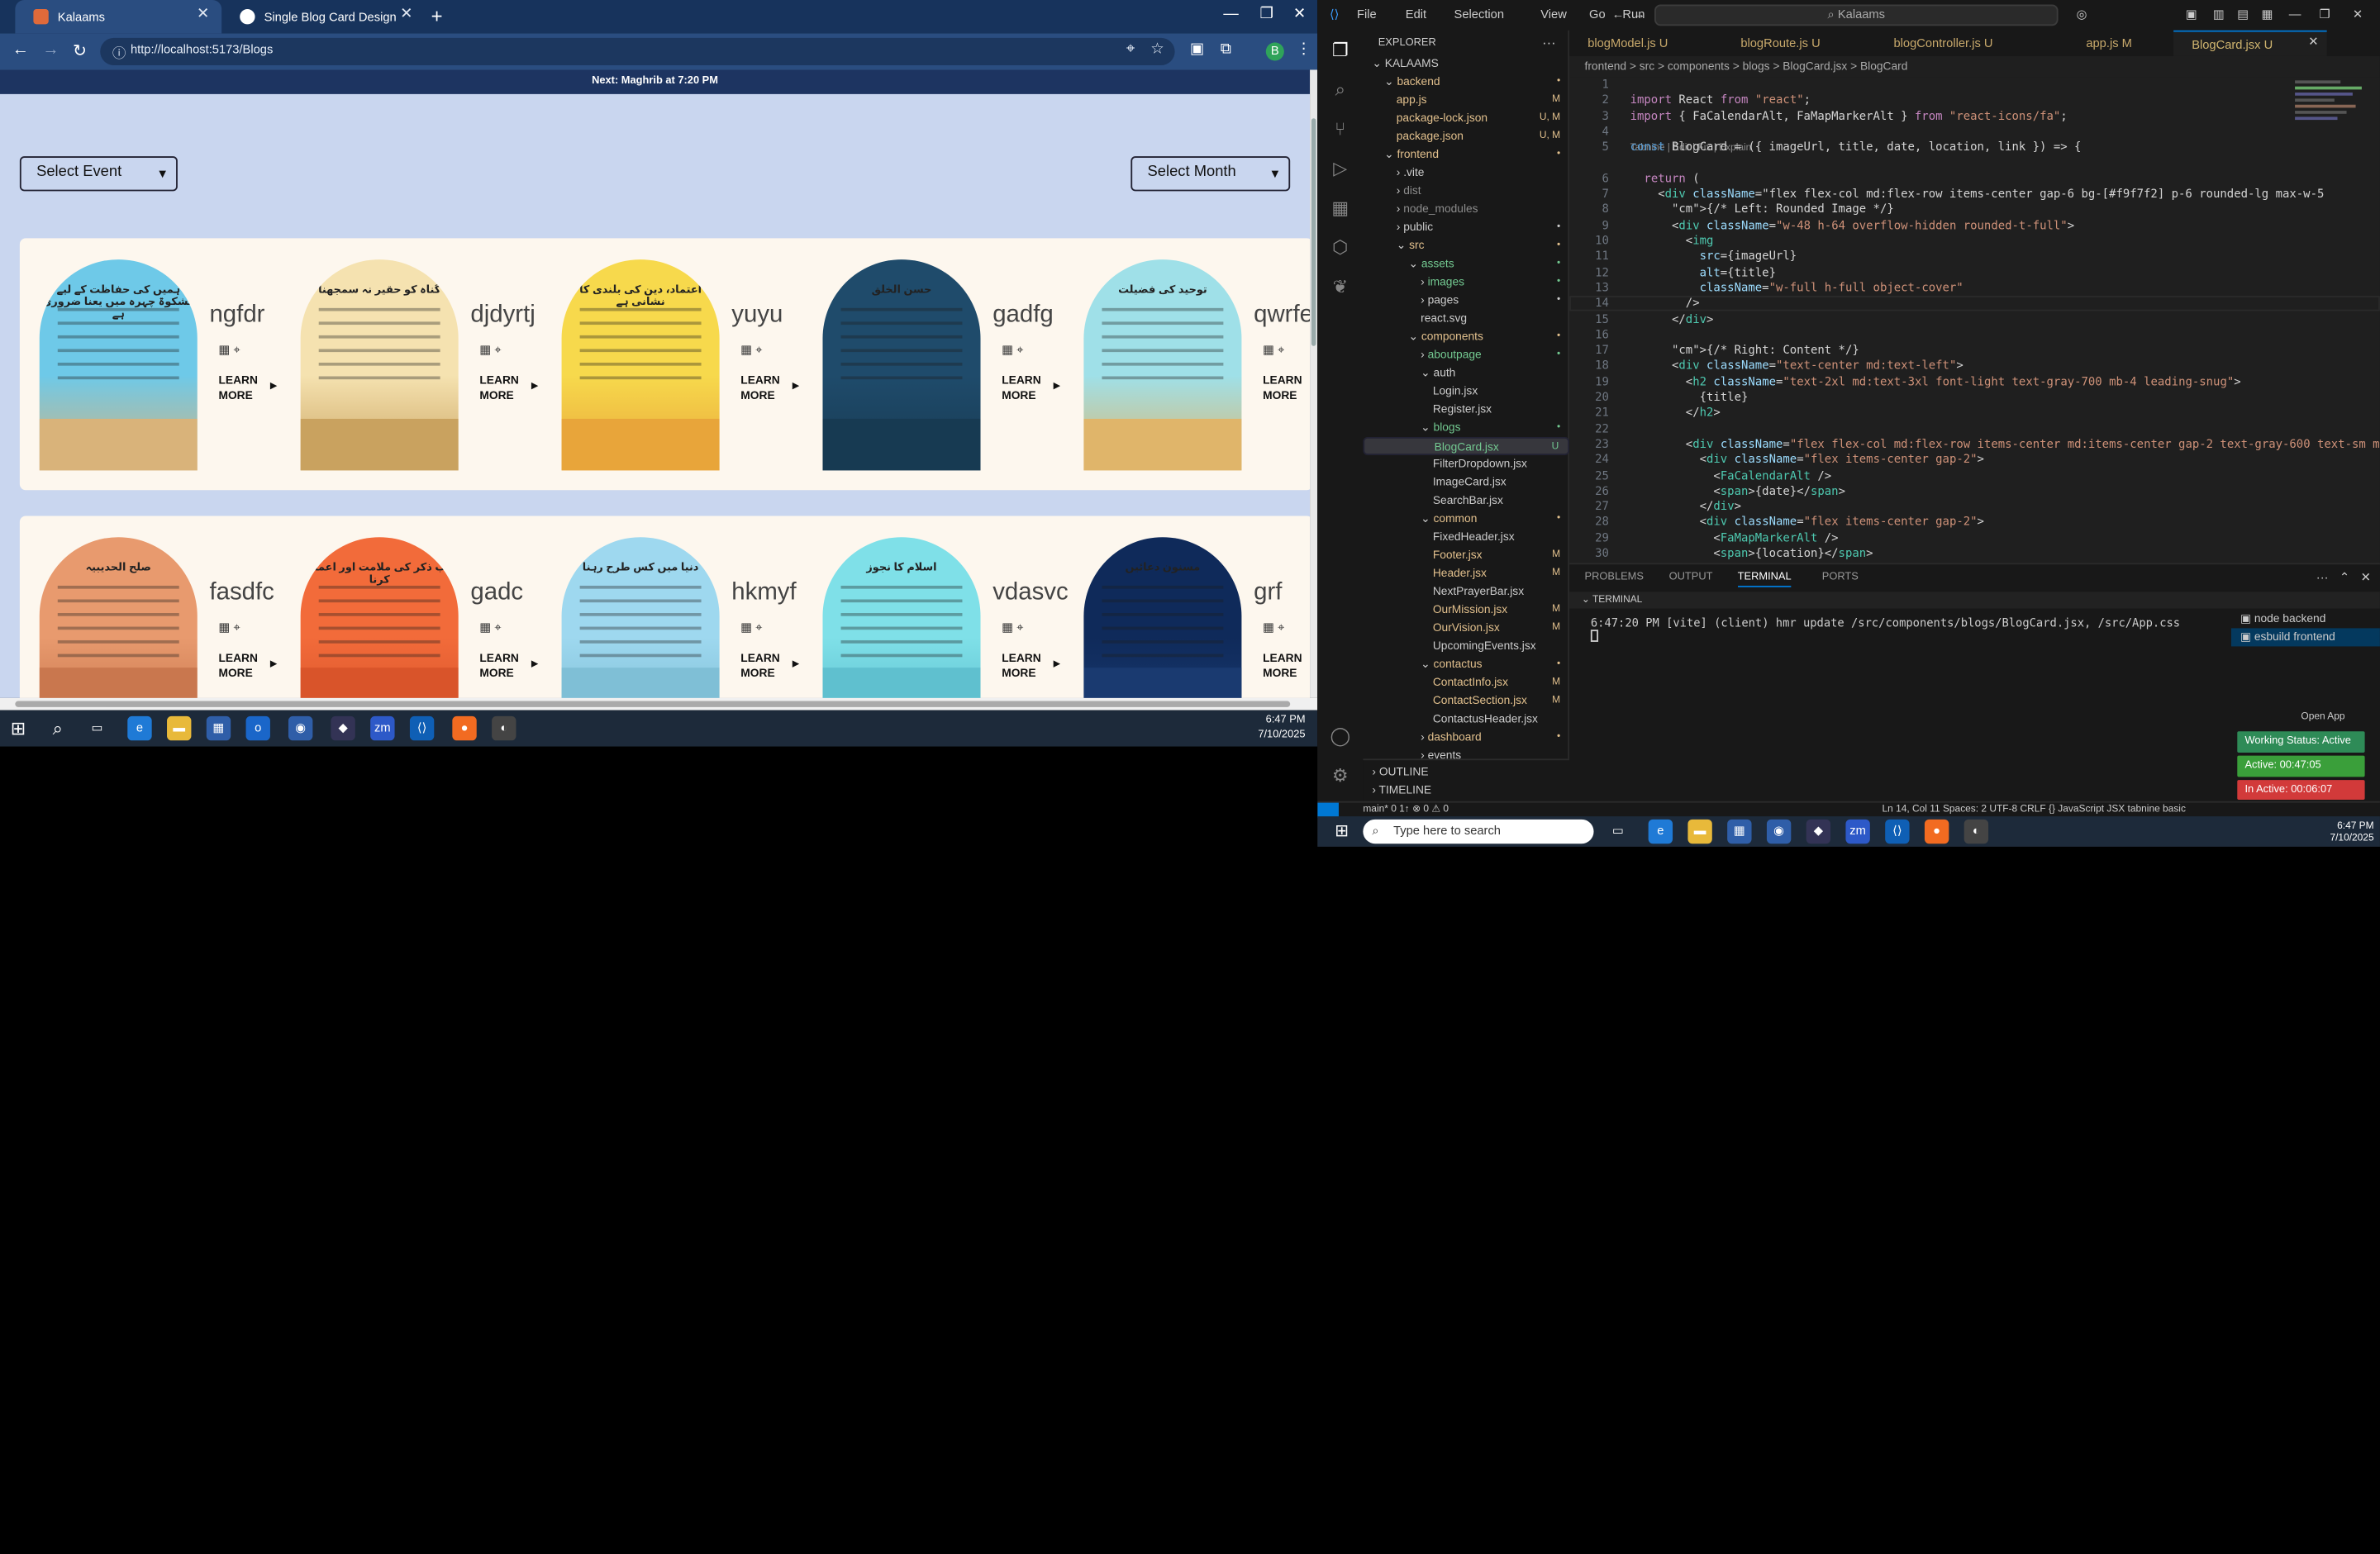 This screenshot has height=1554, width=2380. Describe the element at coordinates (2344, 578) in the screenshot. I see `maximize-panel-icon: ⌃` at that location.